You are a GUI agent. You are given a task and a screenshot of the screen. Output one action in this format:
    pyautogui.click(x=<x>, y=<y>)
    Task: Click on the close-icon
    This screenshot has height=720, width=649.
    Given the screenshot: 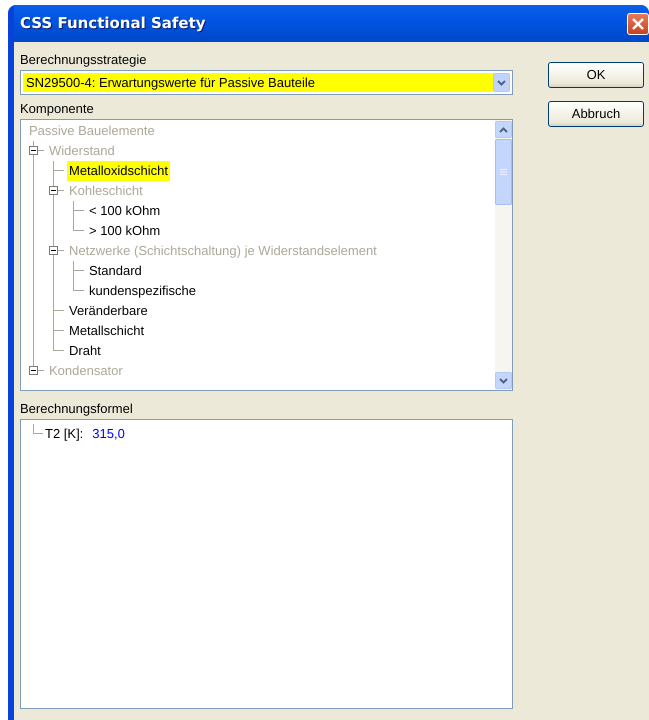 What is the action you would take?
    pyautogui.click(x=638, y=23)
    